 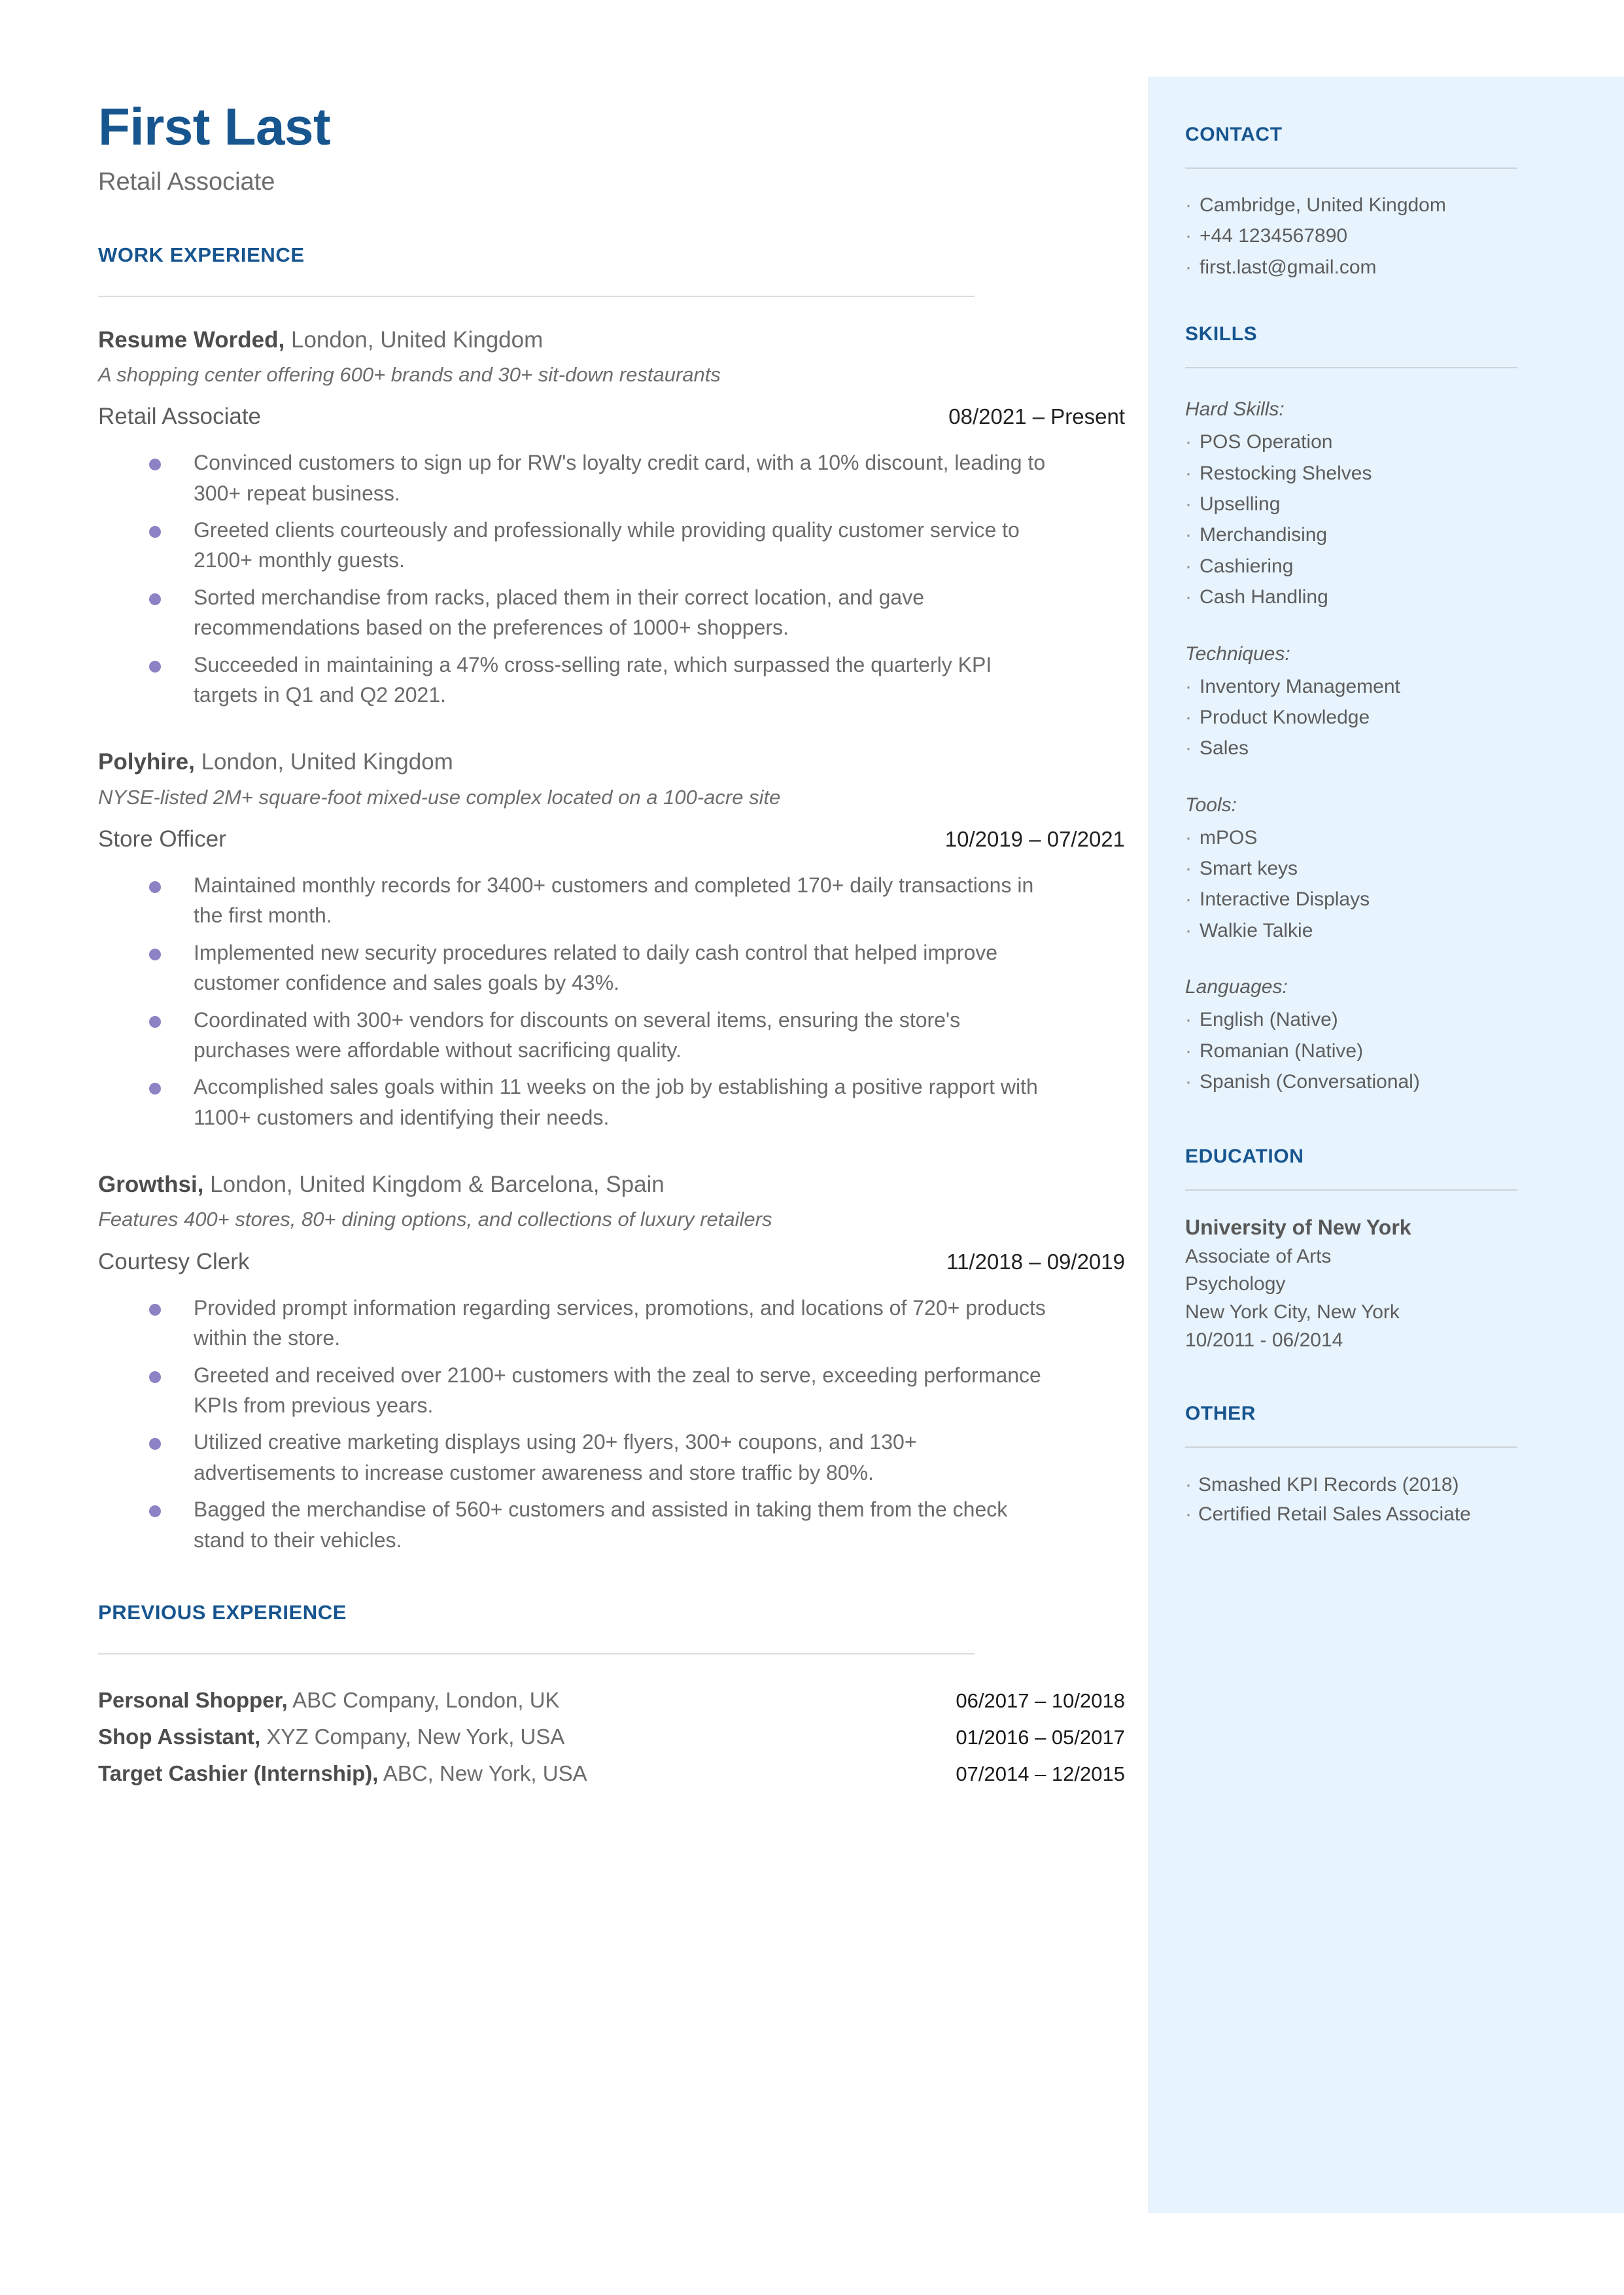 What do you see at coordinates (1322, 1485) in the screenshot?
I see `list-item: · Smashed KPI Records (2018)` at bounding box center [1322, 1485].